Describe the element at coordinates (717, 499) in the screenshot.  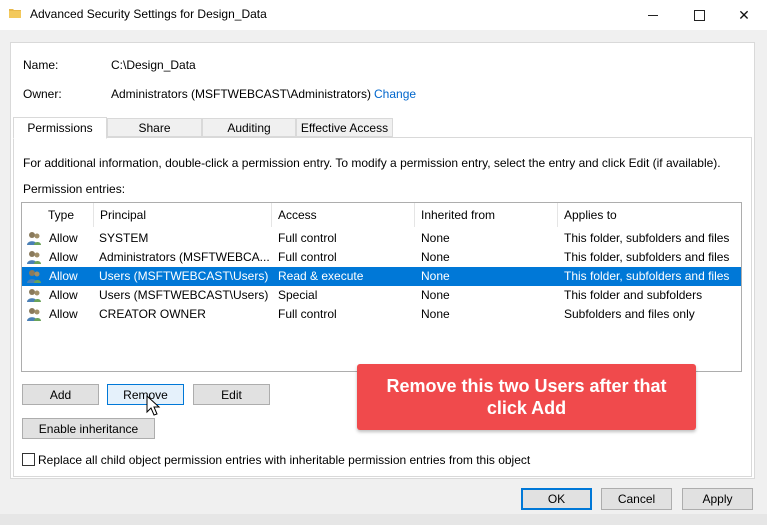
I see `apply-button: Apply` at that location.